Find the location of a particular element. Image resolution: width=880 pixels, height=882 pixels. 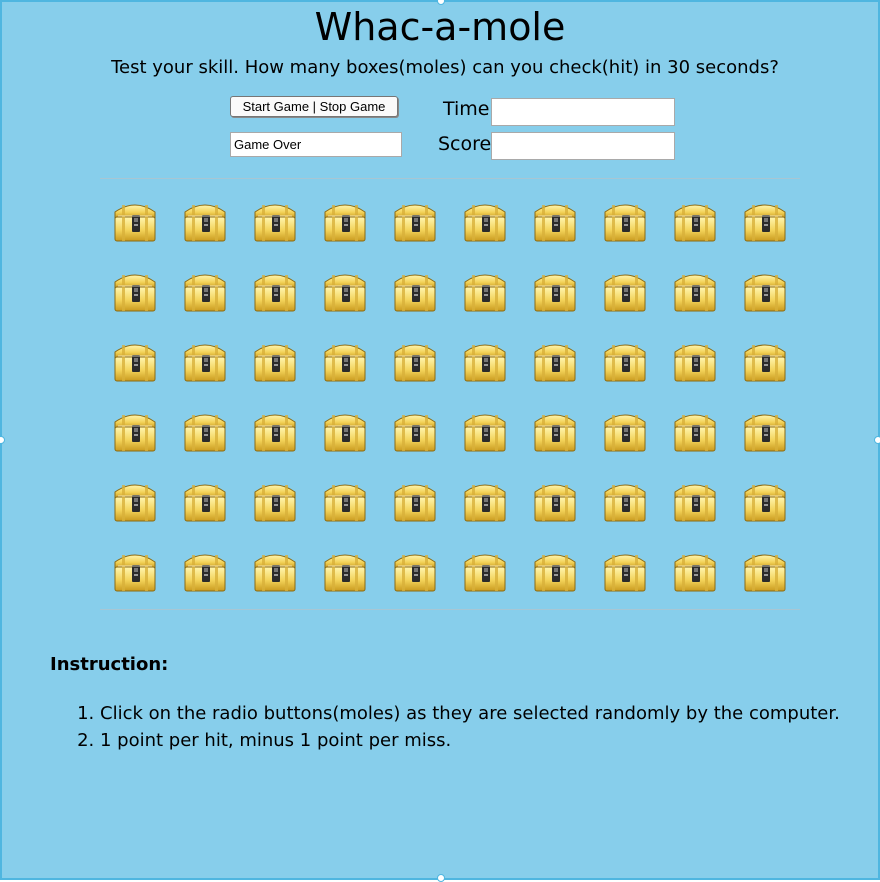

time-field is located at coordinates (583, 112).